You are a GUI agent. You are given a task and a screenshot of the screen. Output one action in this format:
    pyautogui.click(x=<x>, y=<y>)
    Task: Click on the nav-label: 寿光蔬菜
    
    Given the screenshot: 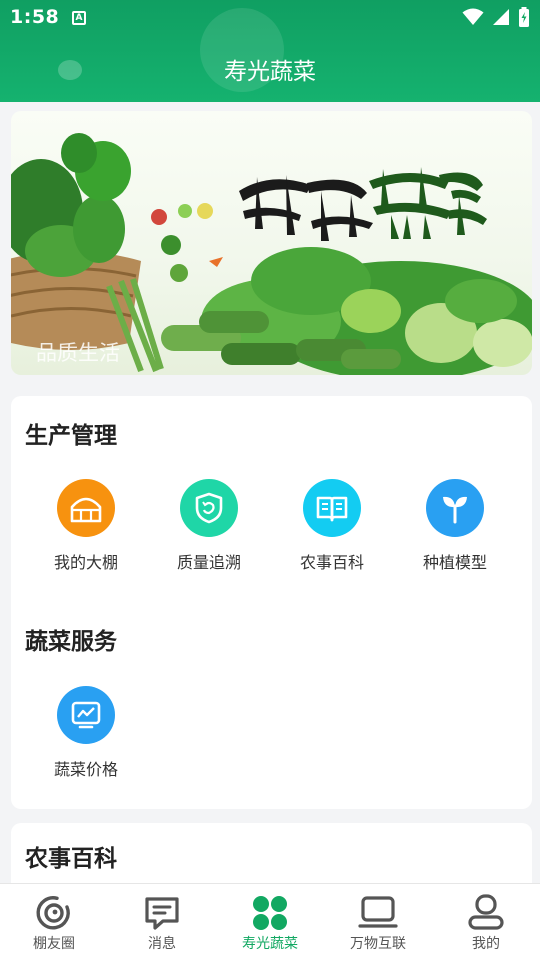 What is the action you would take?
    pyautogui.click(x=270, y=944)
    